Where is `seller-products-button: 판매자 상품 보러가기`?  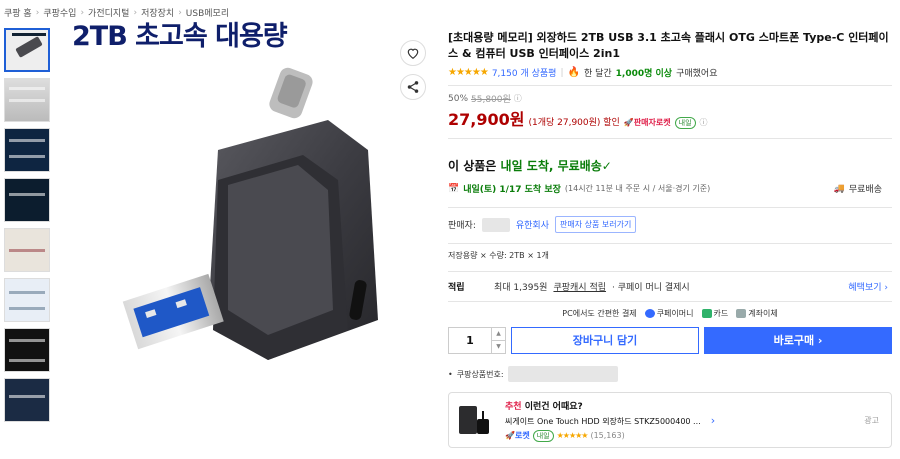 seller-products-button: 판매자 상품 보러가기 is located at coordinates (596, 224).